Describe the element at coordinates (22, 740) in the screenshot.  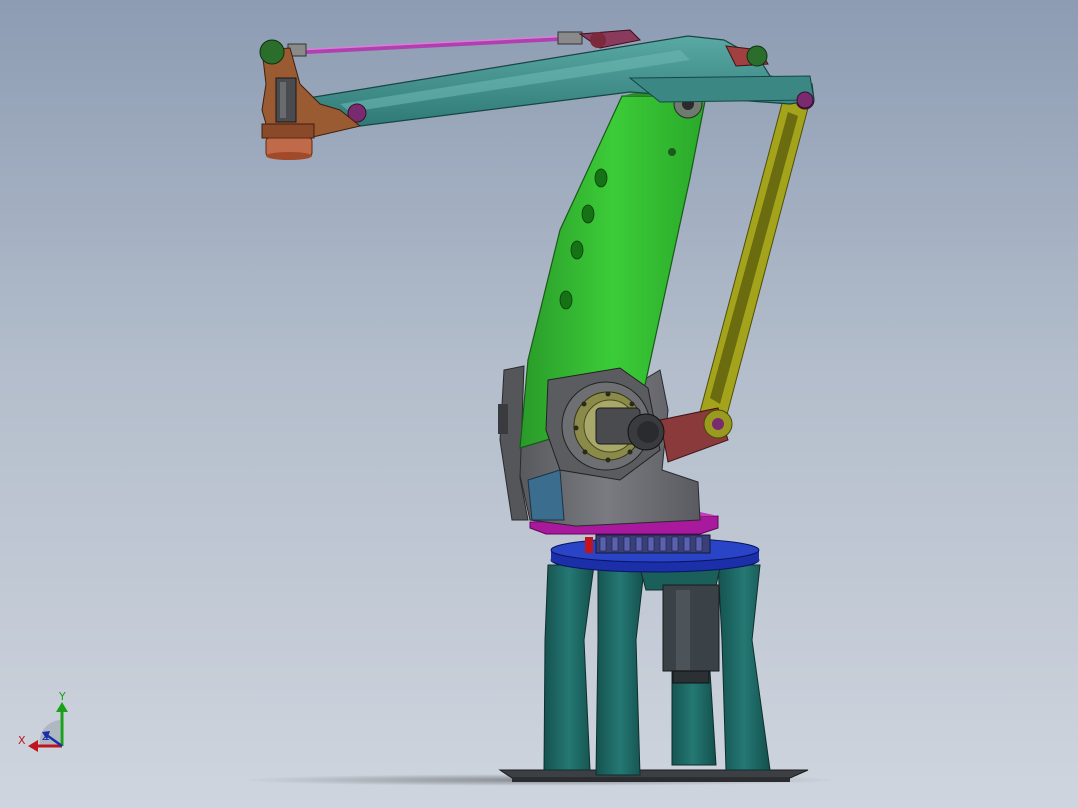
I see `triad-x-label: X` at that location.